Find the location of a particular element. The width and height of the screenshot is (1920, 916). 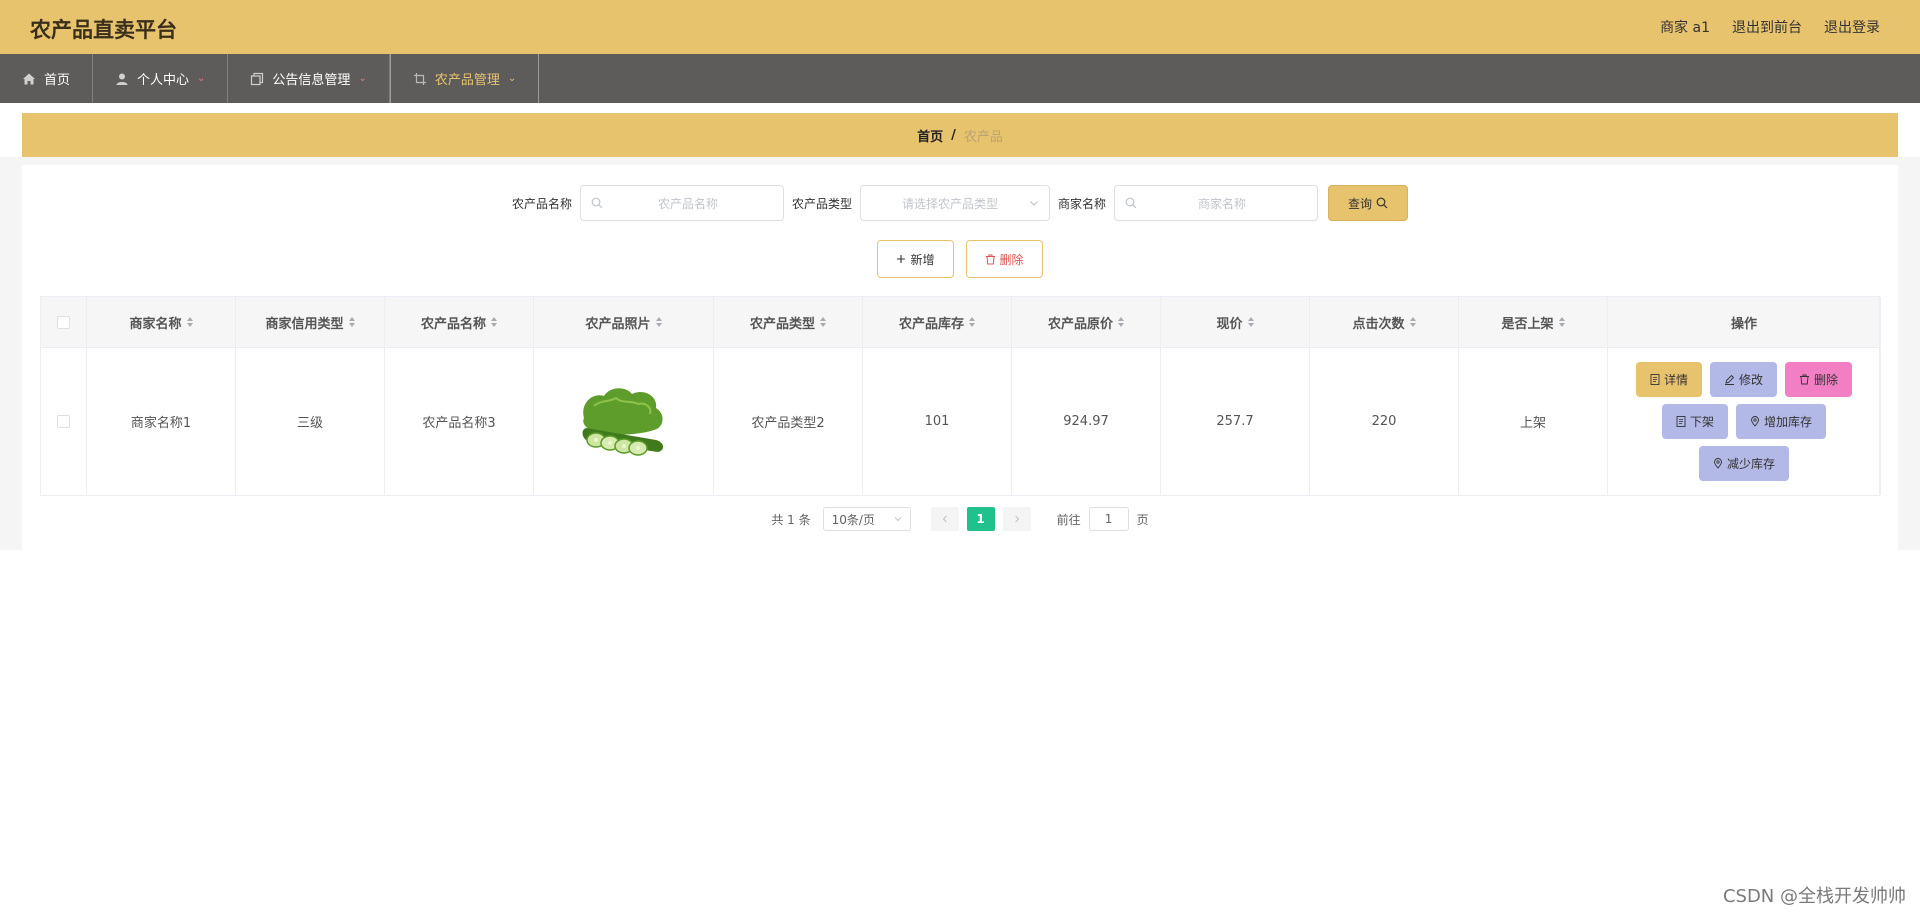

edit-button-label: 修改 is located at coordinates (1750, 380).